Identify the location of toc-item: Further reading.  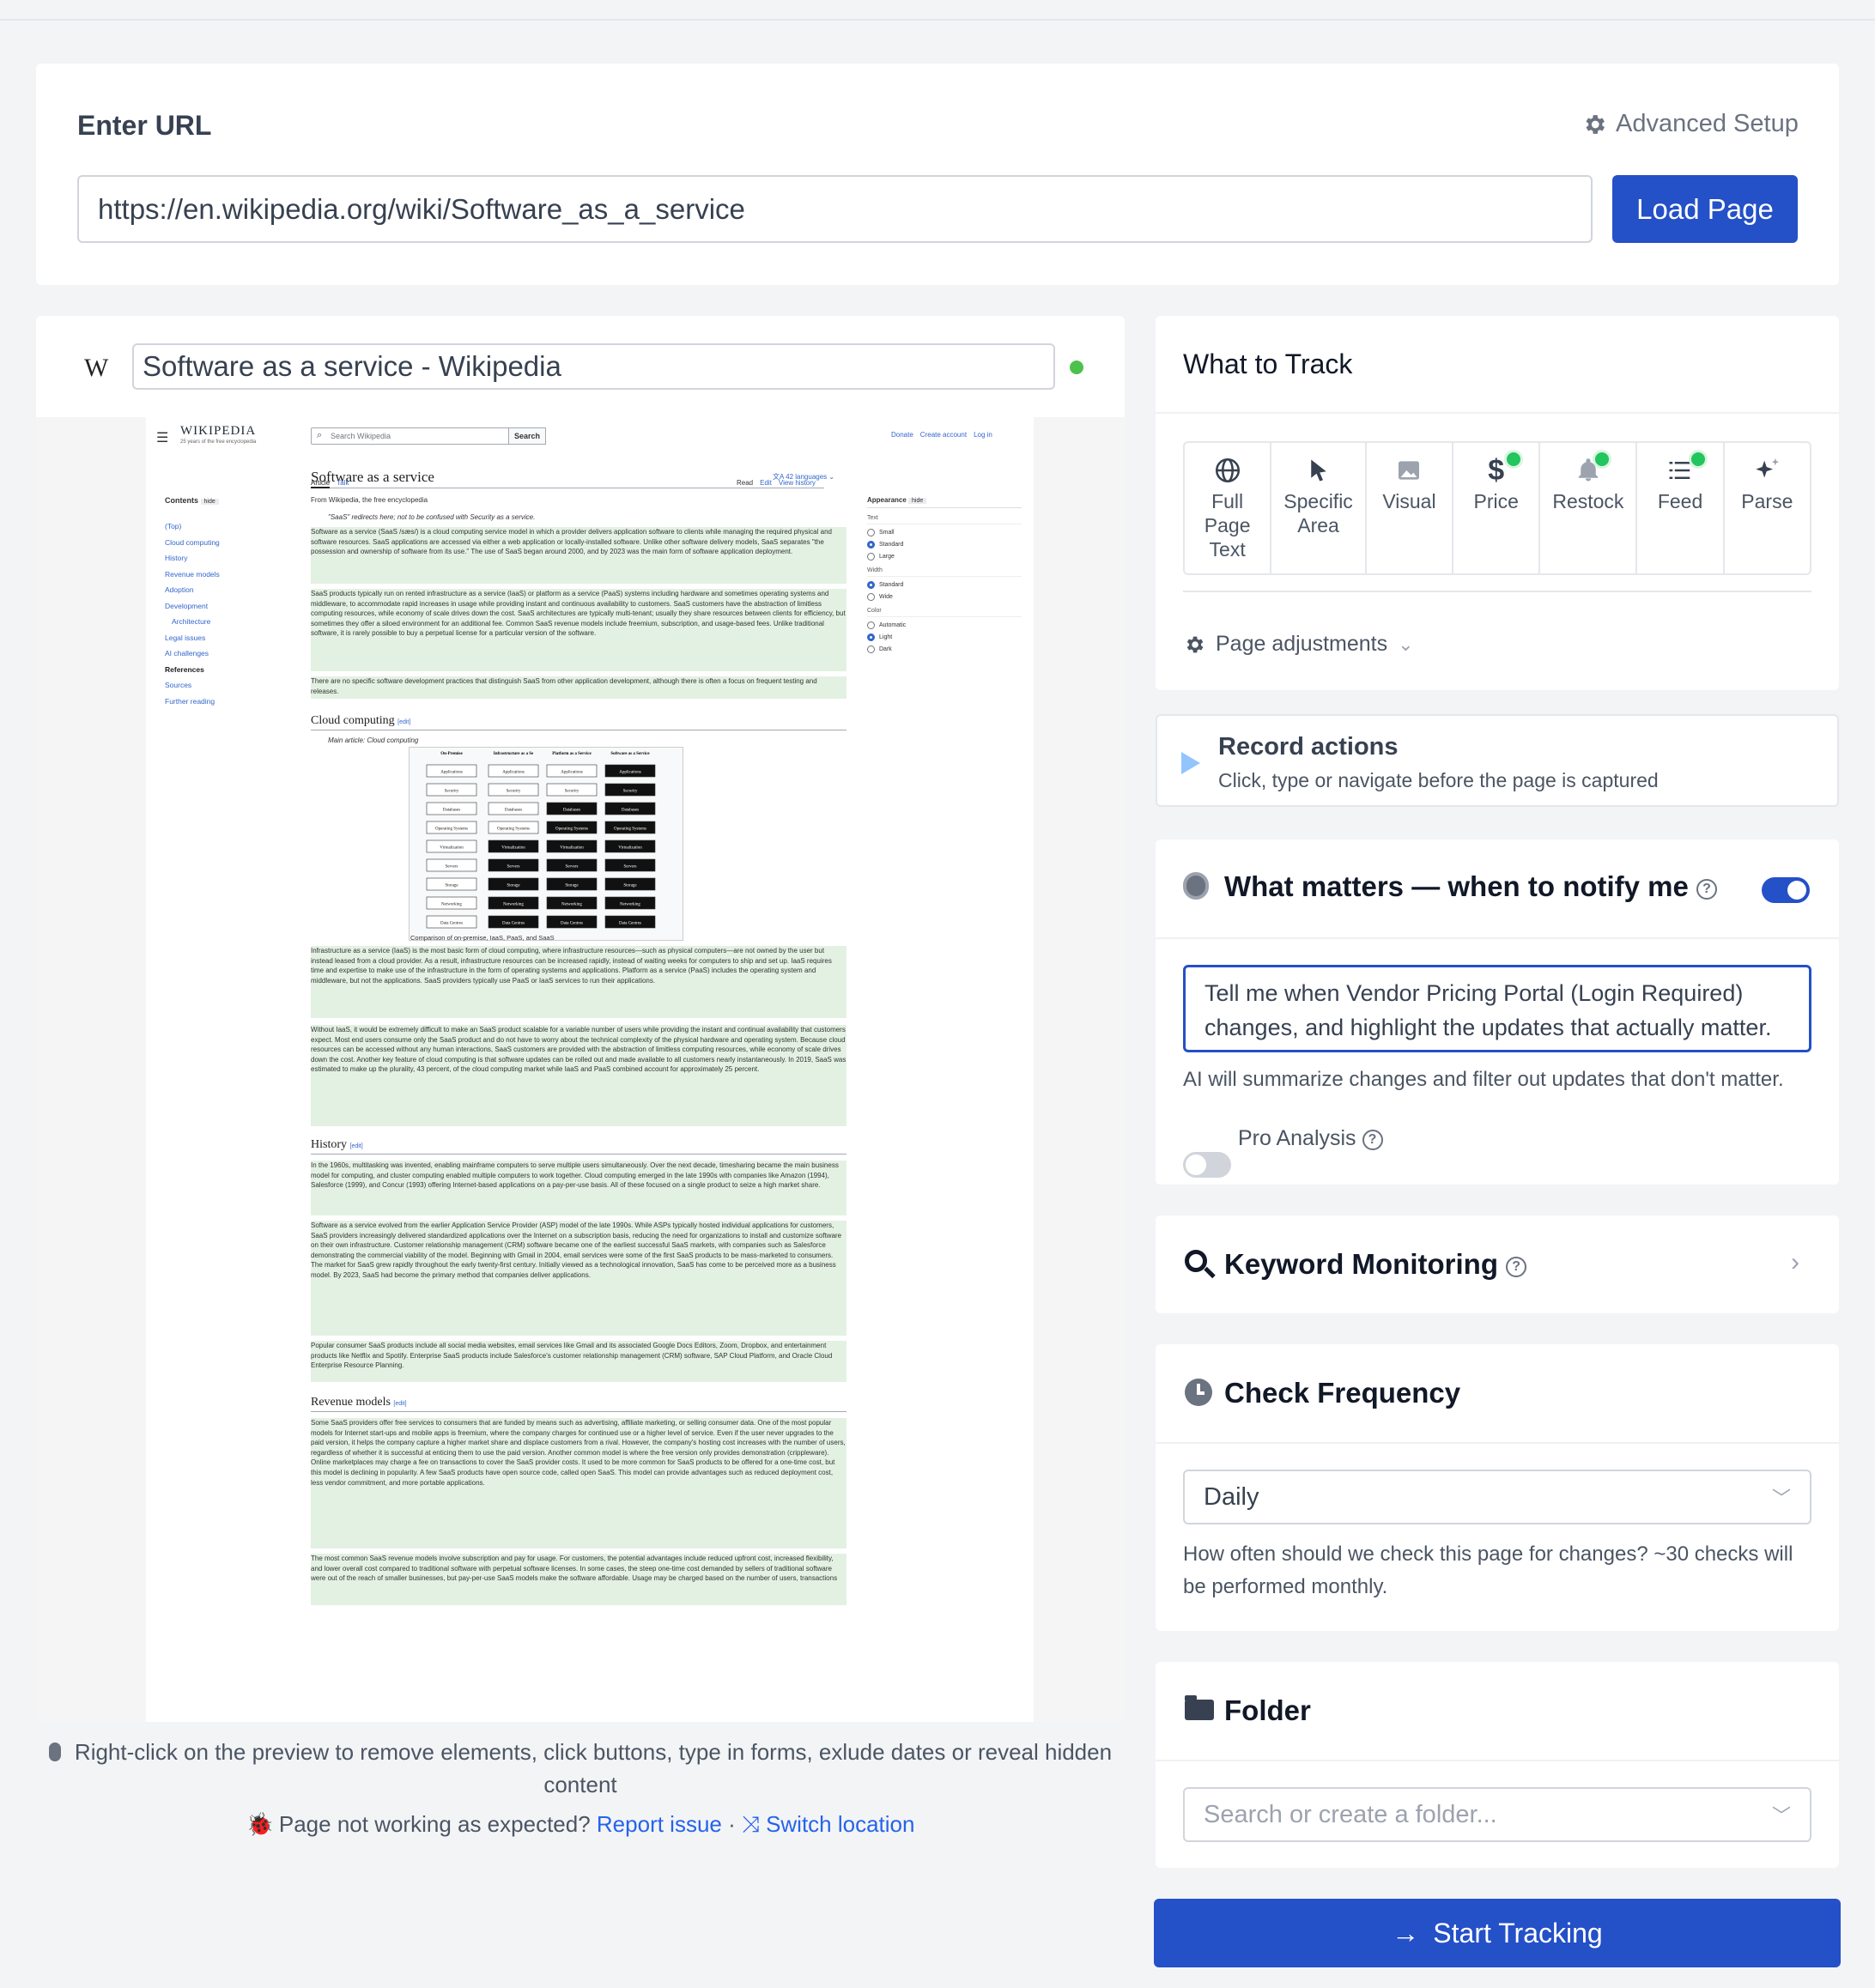
(192, 702).